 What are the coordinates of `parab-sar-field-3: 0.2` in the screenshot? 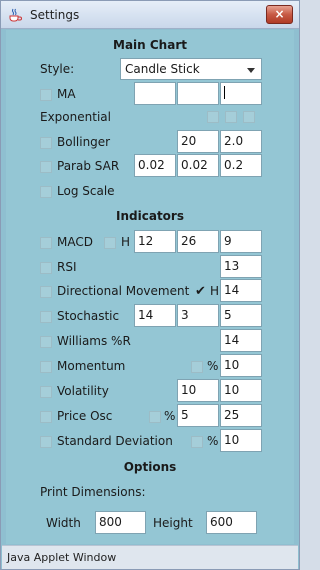 It's located at (241, 165).